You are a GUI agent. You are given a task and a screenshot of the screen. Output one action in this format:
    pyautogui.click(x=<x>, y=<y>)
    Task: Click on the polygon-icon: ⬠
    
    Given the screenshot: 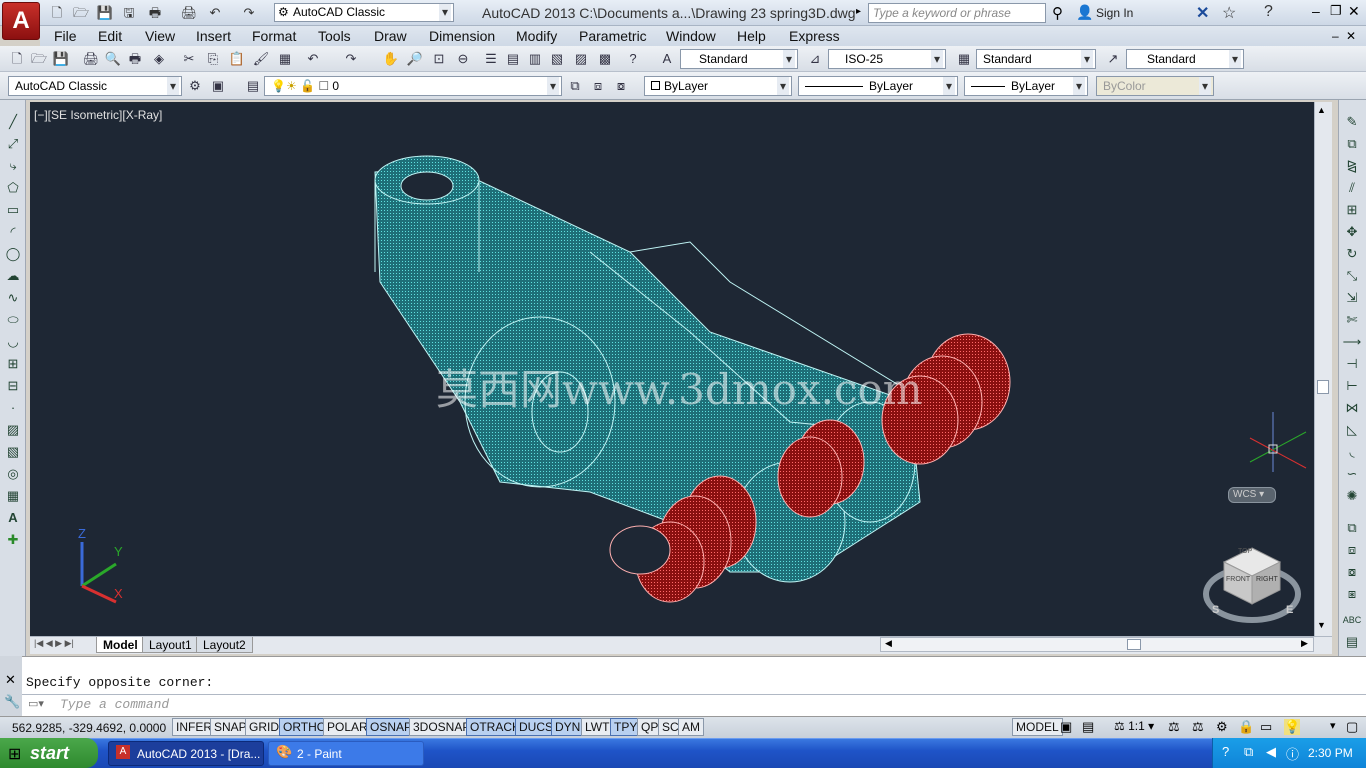 What is the action you would take?
    pyautogui.click(x=13, y=188)
    